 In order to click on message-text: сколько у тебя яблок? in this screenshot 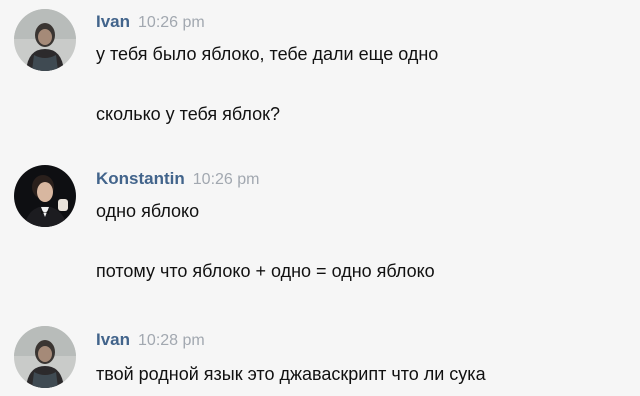, I will do `click(188, 114)`.